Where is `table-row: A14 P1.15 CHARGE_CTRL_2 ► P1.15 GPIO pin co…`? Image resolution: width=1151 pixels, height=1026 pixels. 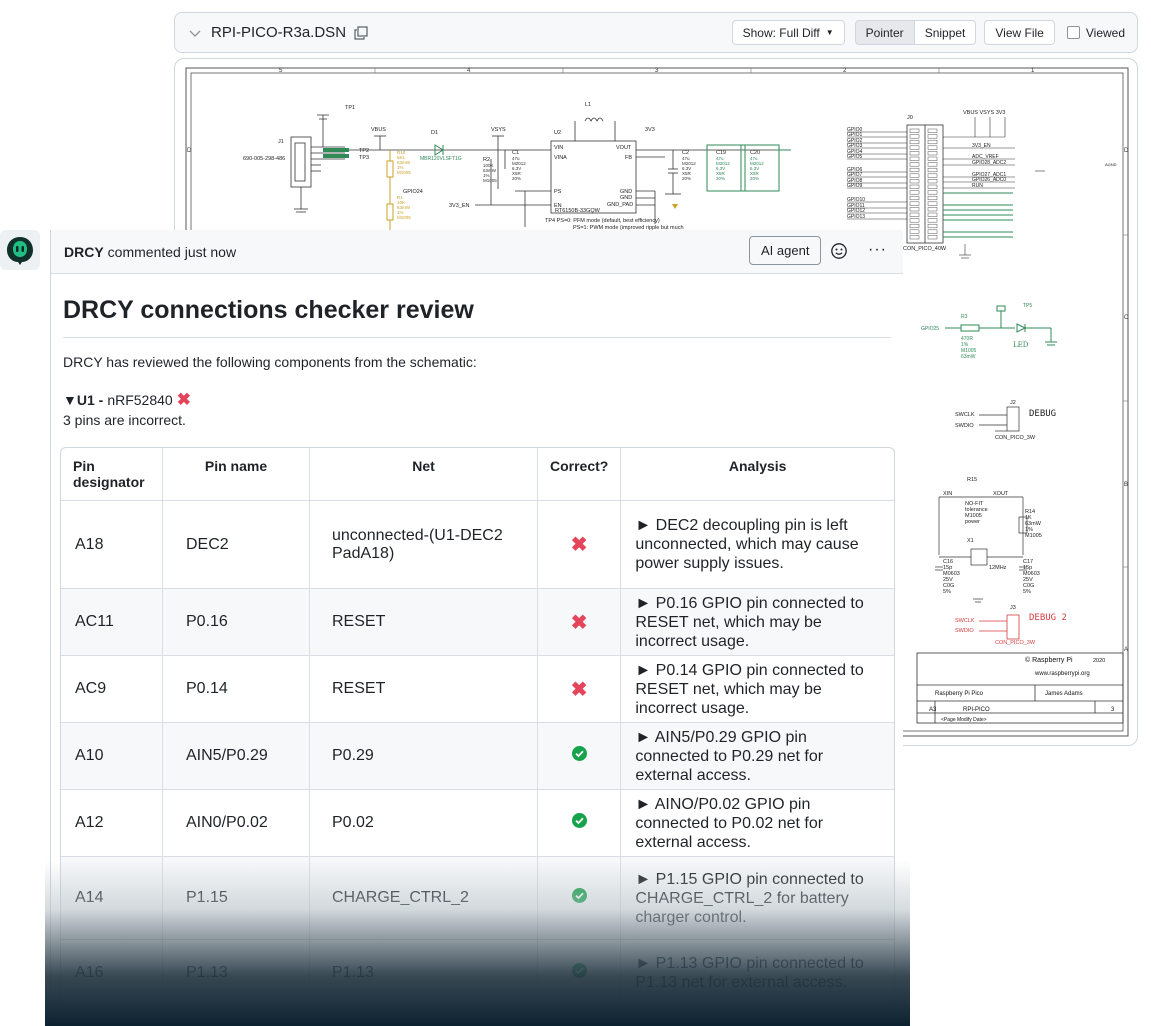
table-row: A14 P1.15 CHARGE_CTRL_2 ► P1.15 GPIO pin co… is located at coordinates (477, 898).